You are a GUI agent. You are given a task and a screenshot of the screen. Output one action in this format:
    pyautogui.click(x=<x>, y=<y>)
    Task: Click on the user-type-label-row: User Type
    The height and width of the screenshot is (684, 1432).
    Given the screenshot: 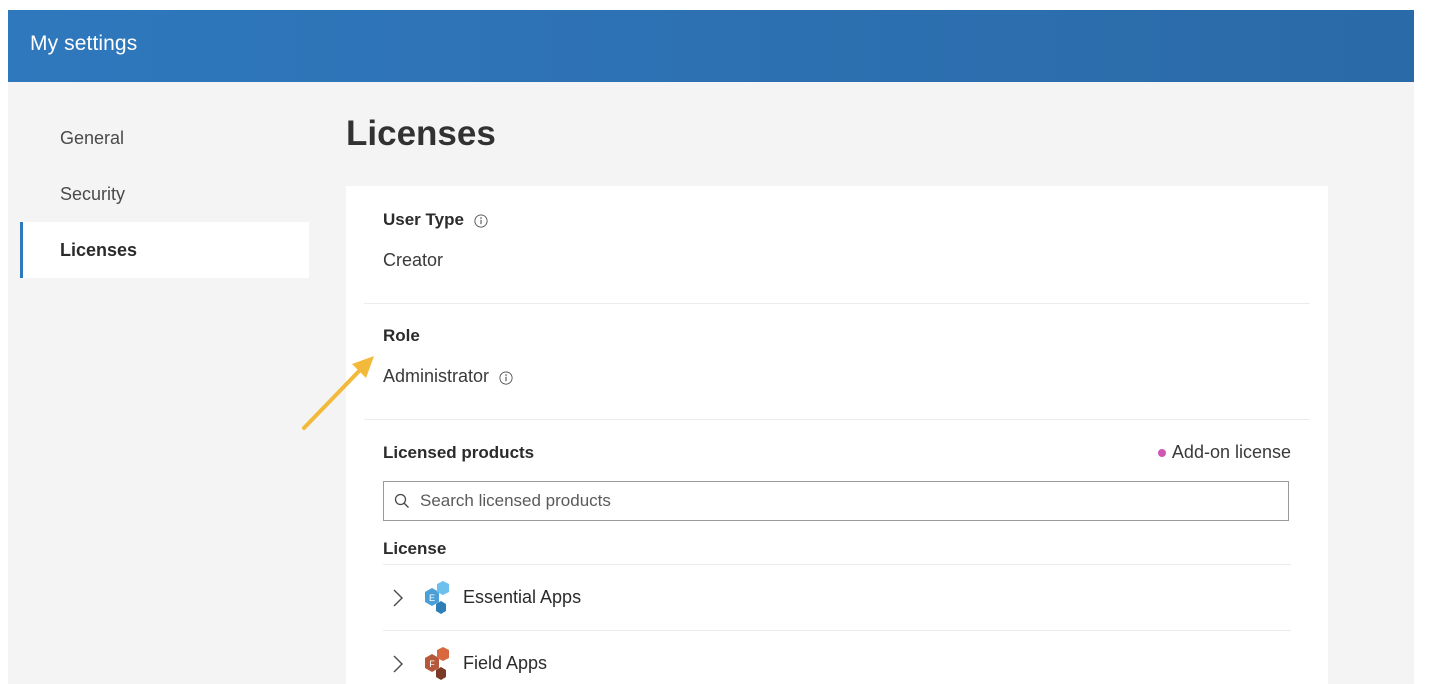 What is the action you would take?
    pyautogui.click(x=837, y=220)
    